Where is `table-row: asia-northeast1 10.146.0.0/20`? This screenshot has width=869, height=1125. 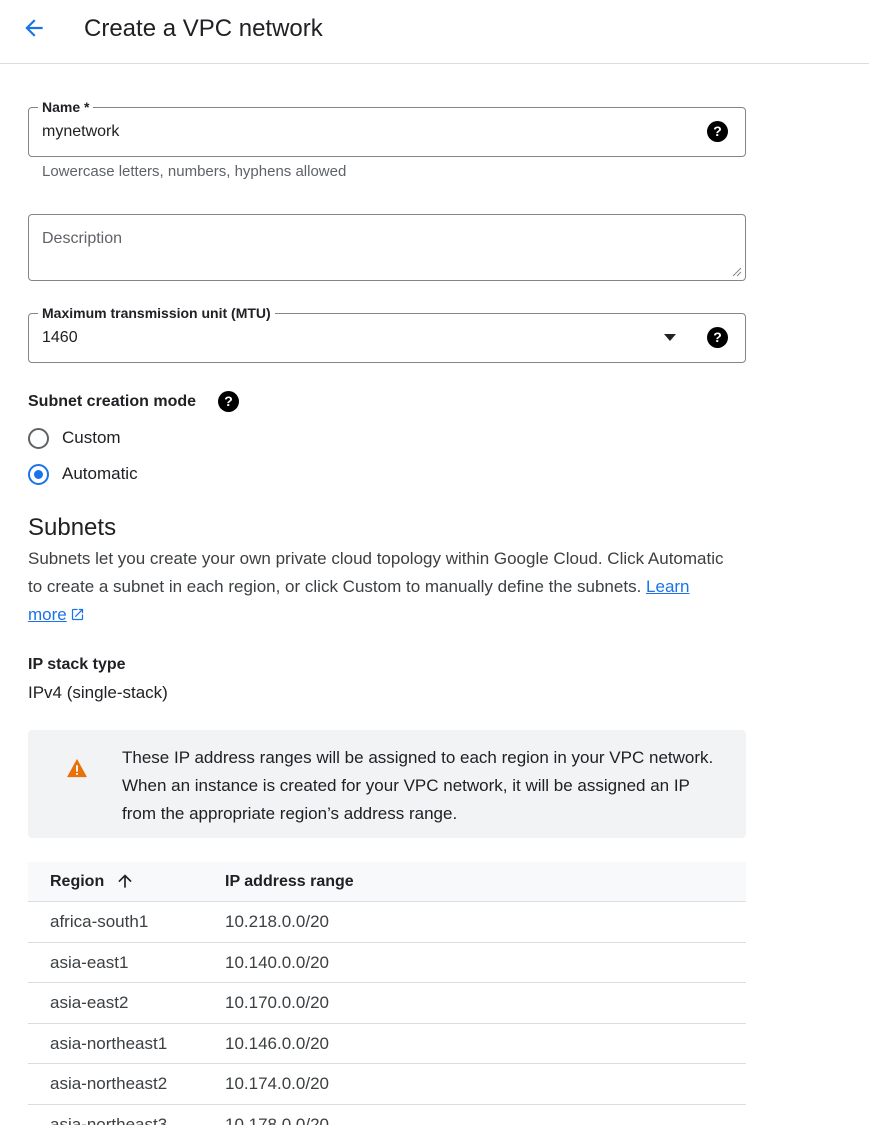 table-row: asia-northeast1 10.146.0.0/20 is located at coordinates (387, 1044).